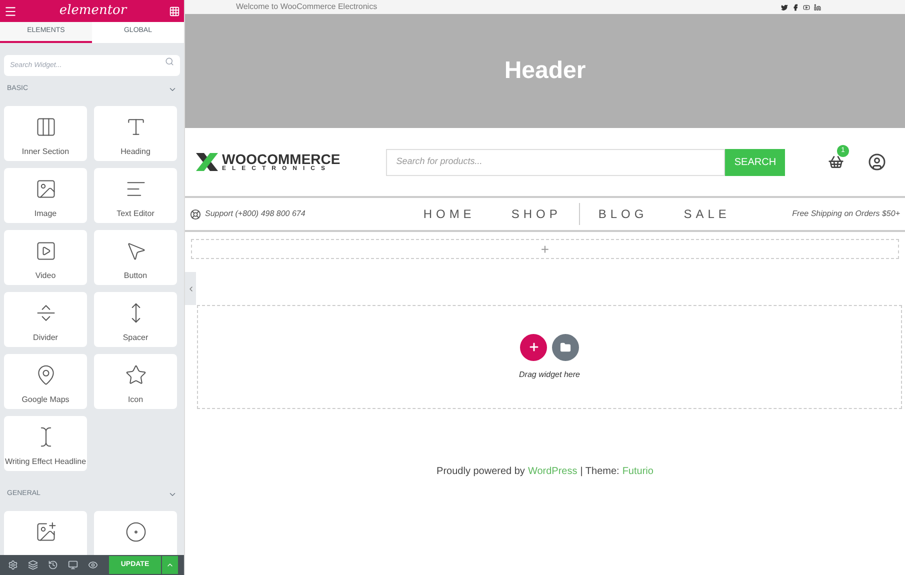 This screenshot has height=575, width=905. Describe the element at coordinates (135, 257) in the screenshot. I see `widget-card: Button` at that location.